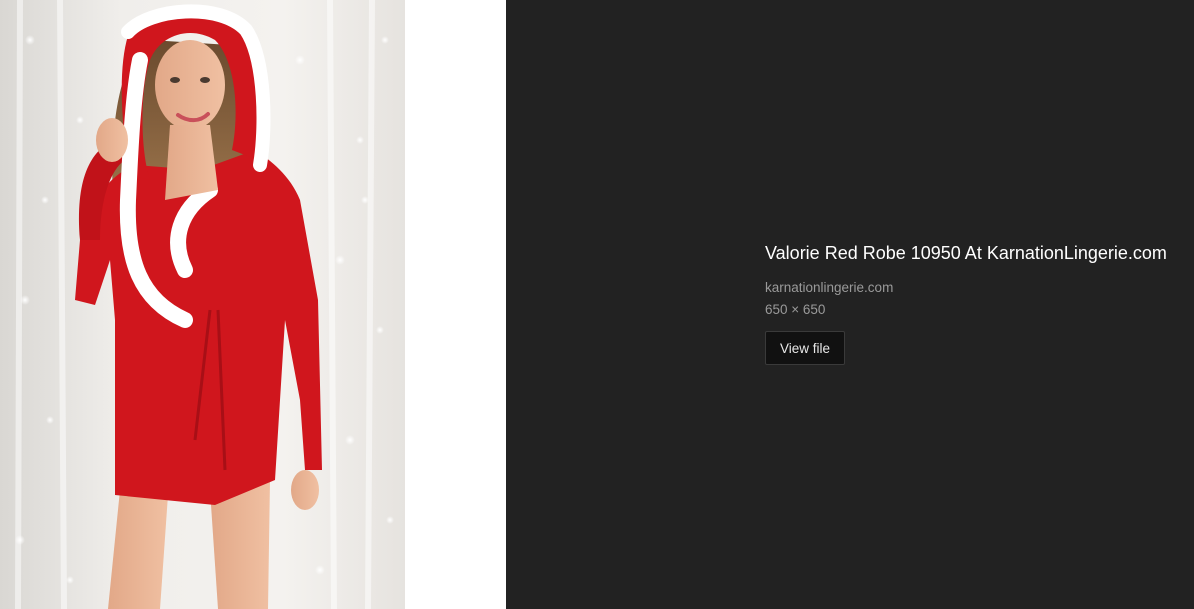 The width and height of the screenshot is (1194, 609). I want to click on source-domain: karnationlingerie.com, so click(977, 288).